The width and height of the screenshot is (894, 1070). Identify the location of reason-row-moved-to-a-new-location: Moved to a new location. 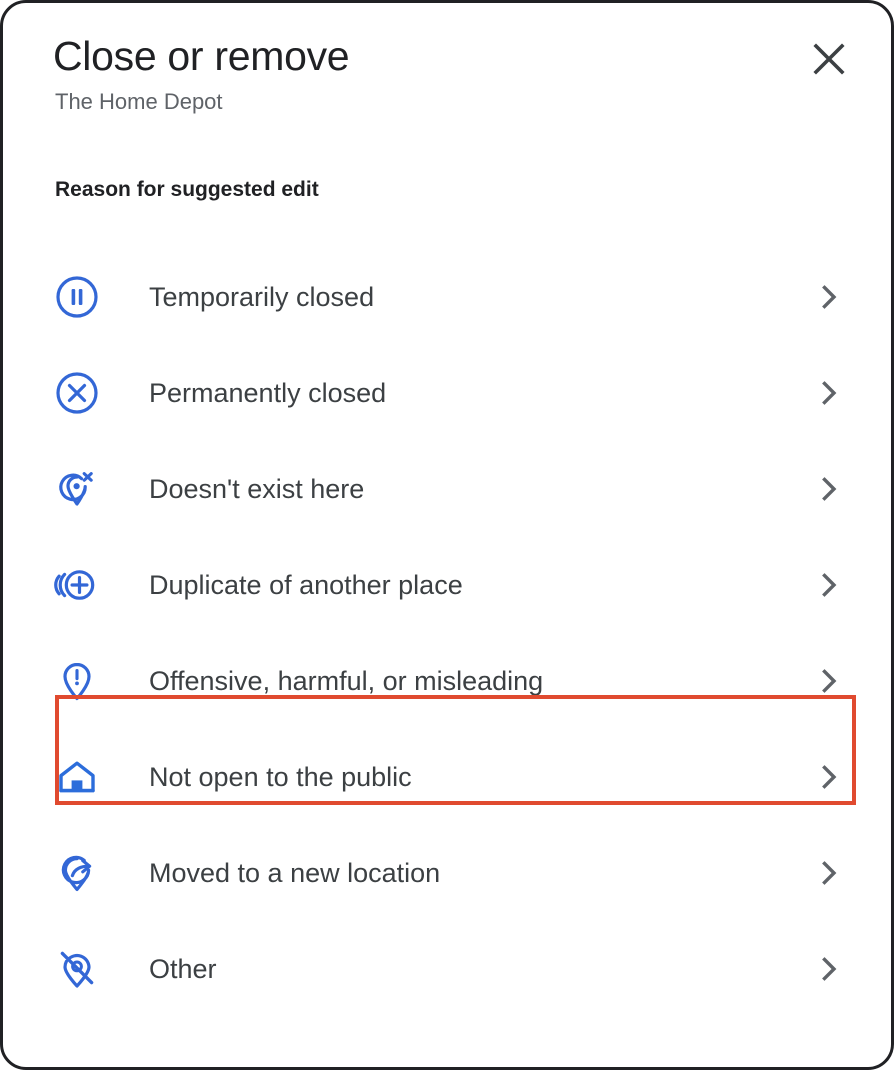
(447, 873).